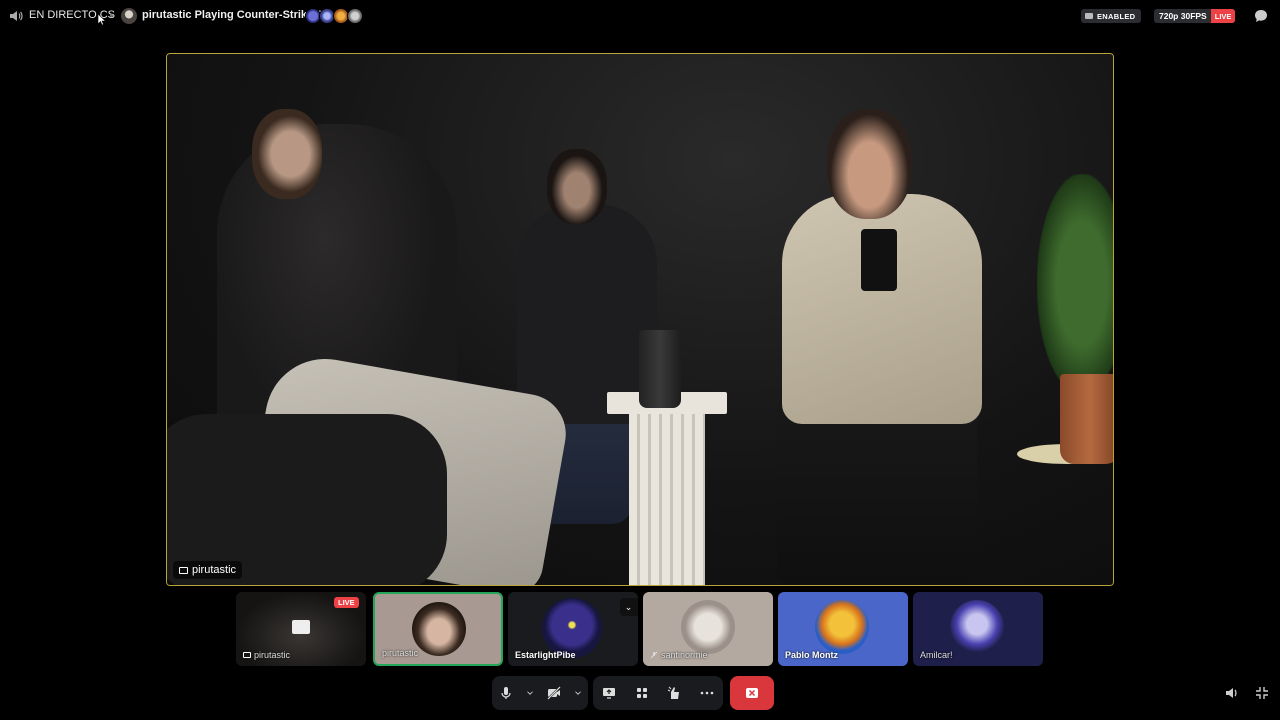 The image size is (1280, 720). I want to click on tile-name: Amilcar!, so click(936, 655).